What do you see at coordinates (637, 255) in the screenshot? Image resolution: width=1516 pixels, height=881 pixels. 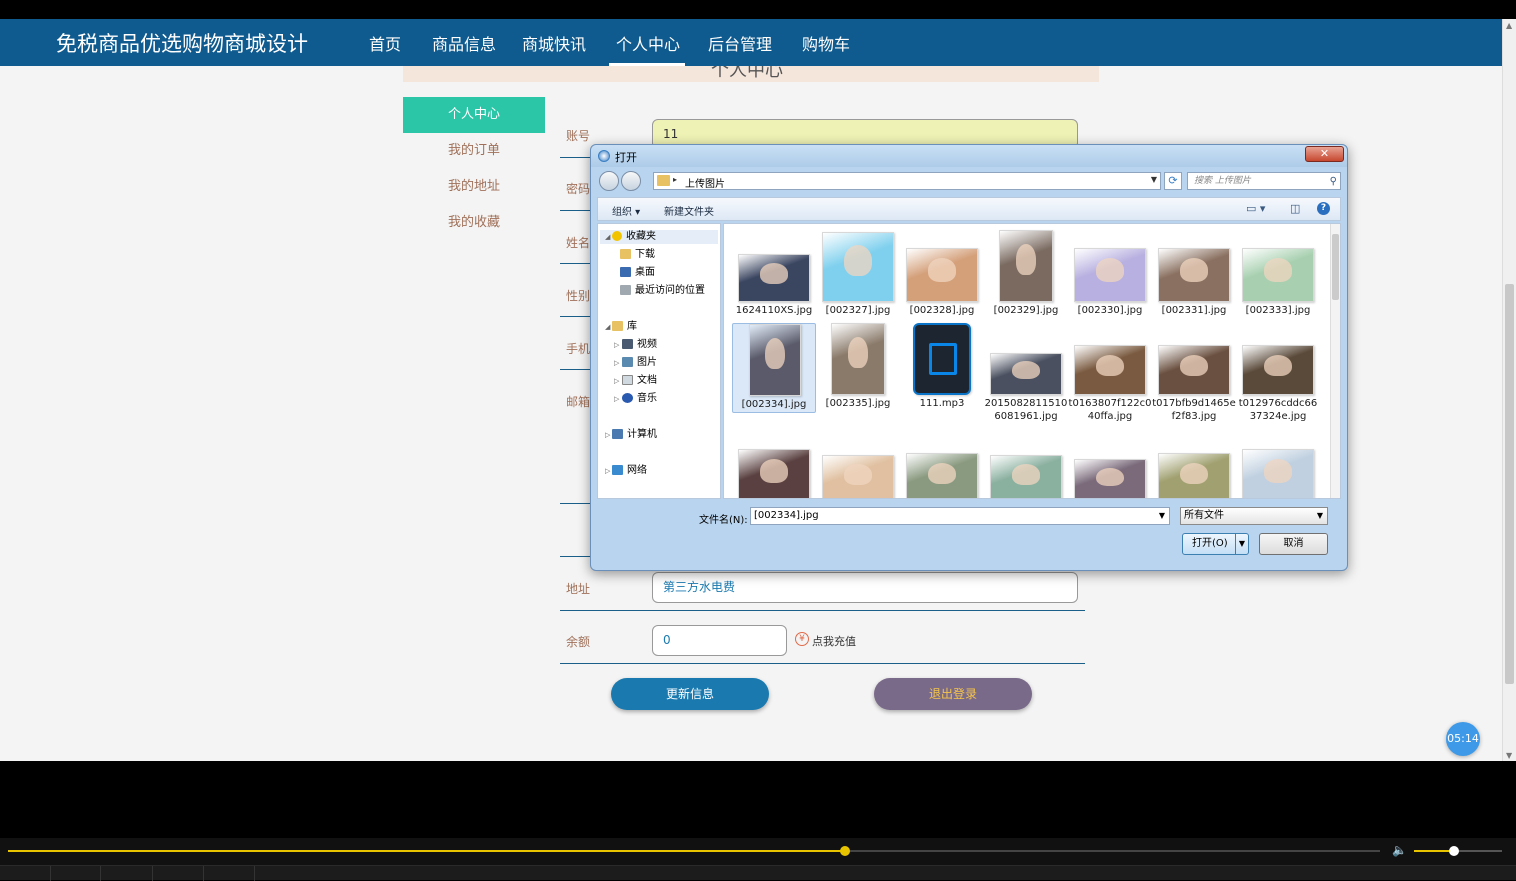 I see `tree-downloads: 下载` at bounding box center [637, 255].